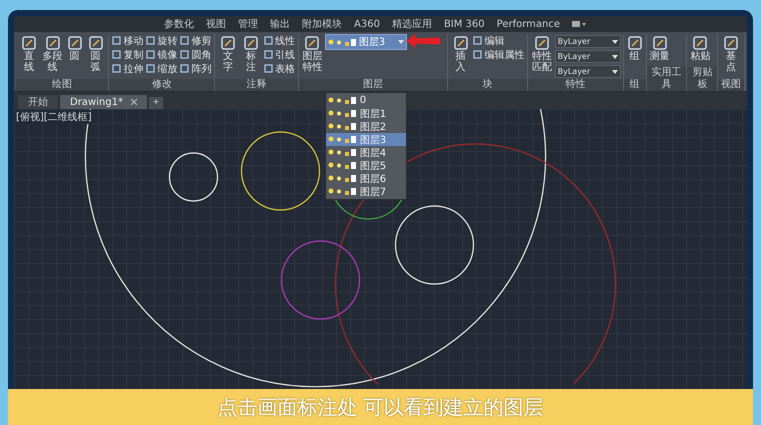 Image resolution: width=761 pixels, height=425 pixels. What do you see at coordinates (216, 24) in the screenshot?
I see `ribbon-tab: 视图` at bounding box center [216, 24].